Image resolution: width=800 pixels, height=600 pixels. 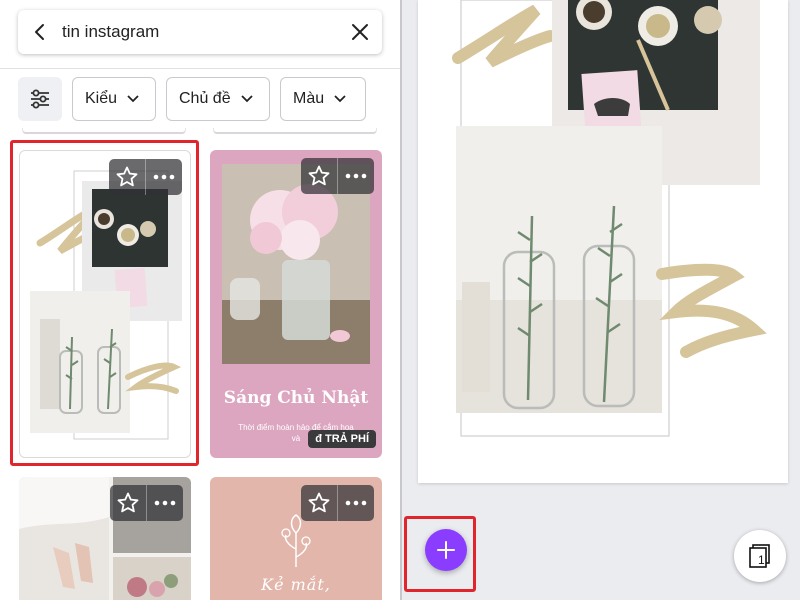 What do you see at coordinates (296, 264) in the screenshot?
I see `template-preview-image` at bounding box center [296, 264].